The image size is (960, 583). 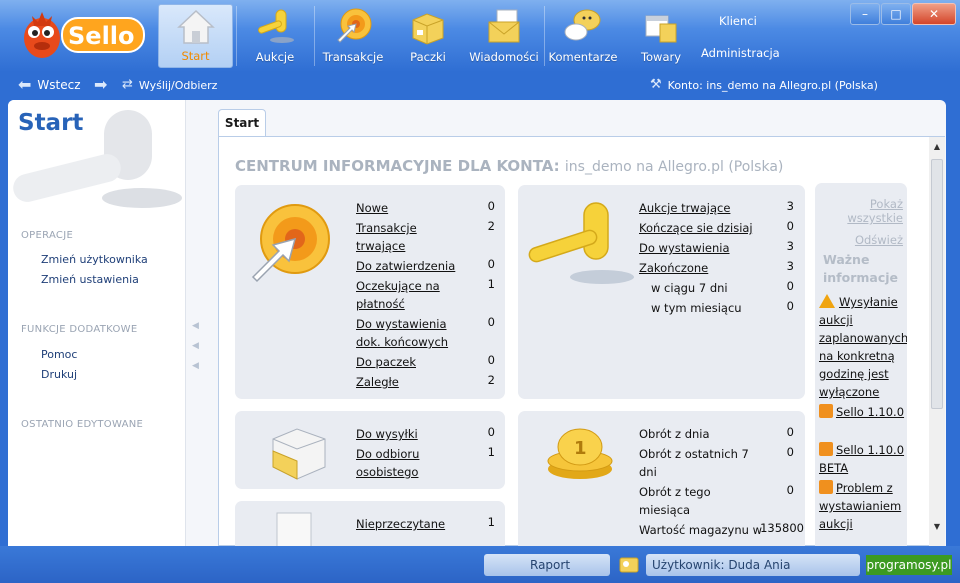 What do you see at coordinates (178, 85) in the screenshot?
I see `send-receive-label: Wyślij/Odbierz` at bounding box center [178, 85].